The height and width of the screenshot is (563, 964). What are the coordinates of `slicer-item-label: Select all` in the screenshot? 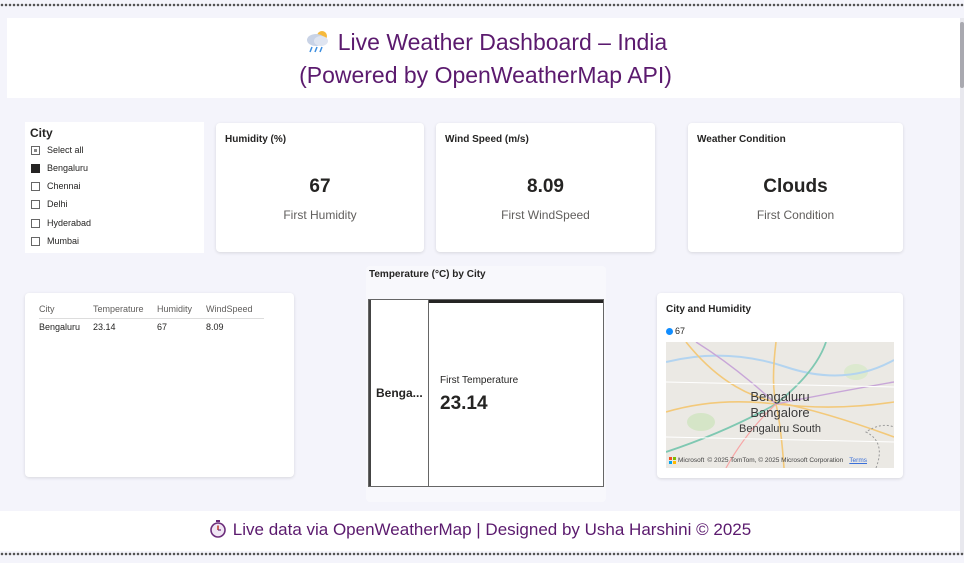 It's located at (65, 150).